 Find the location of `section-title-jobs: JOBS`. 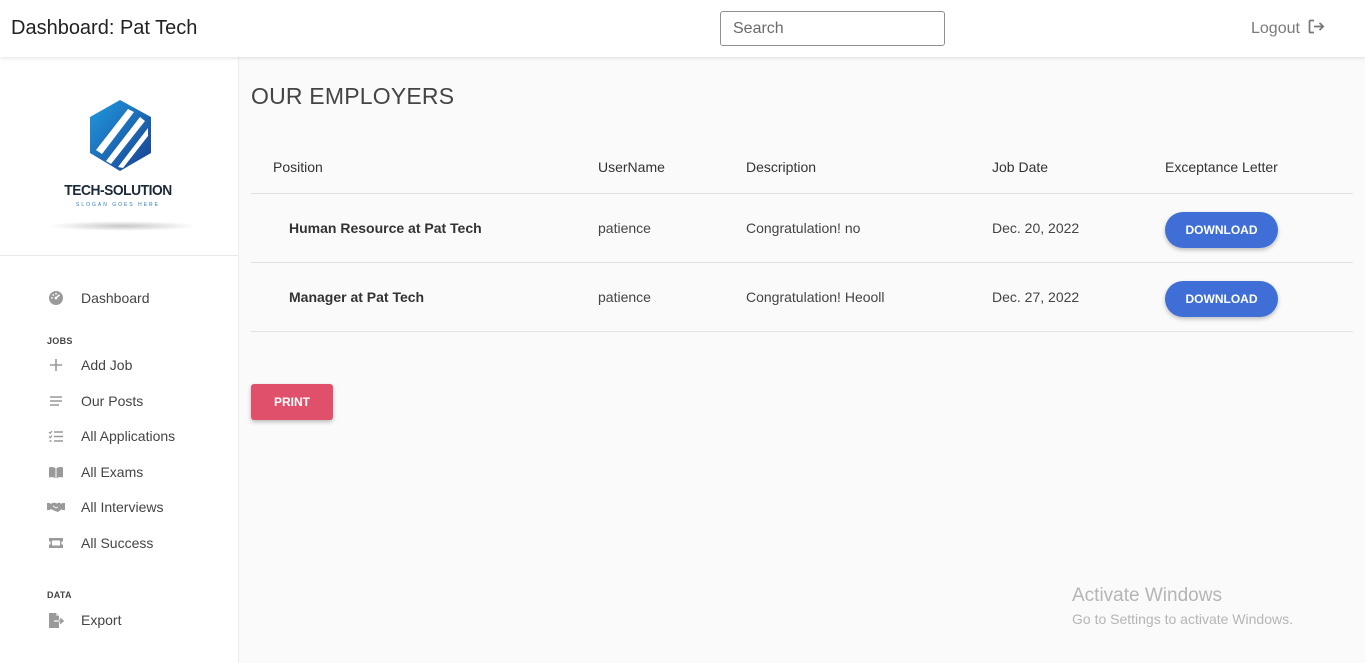

section-title-jobs: JOBS is located at coordinates (60, 341).